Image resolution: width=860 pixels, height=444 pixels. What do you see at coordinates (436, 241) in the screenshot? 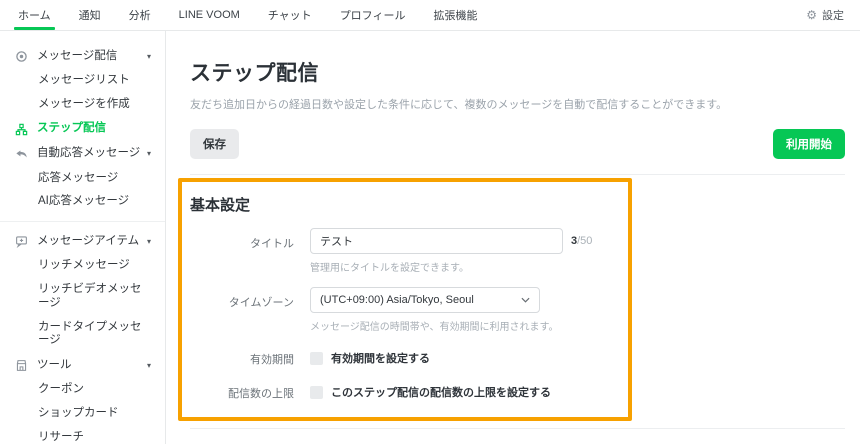
I see `title-input` at bounding box center [436, 241].